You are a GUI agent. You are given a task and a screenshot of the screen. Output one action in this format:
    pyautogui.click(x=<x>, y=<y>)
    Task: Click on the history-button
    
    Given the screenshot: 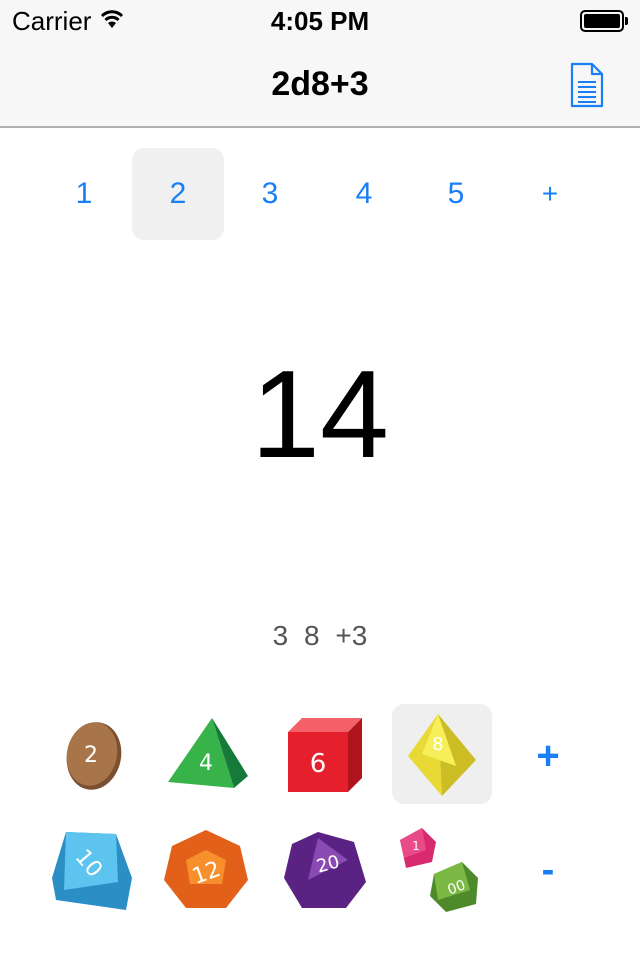 What is the action you would take?
    pyautogui.click(x=587, y=85)
    